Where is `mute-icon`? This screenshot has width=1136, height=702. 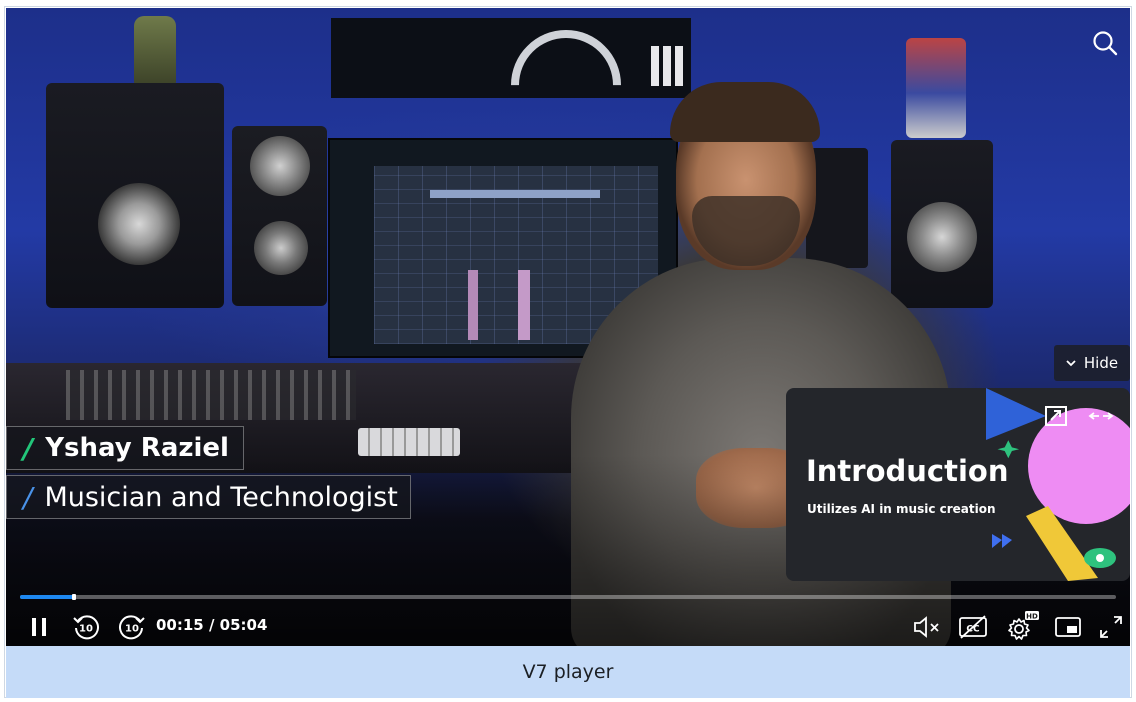
mute-icon is located at coordinates (926, 627).